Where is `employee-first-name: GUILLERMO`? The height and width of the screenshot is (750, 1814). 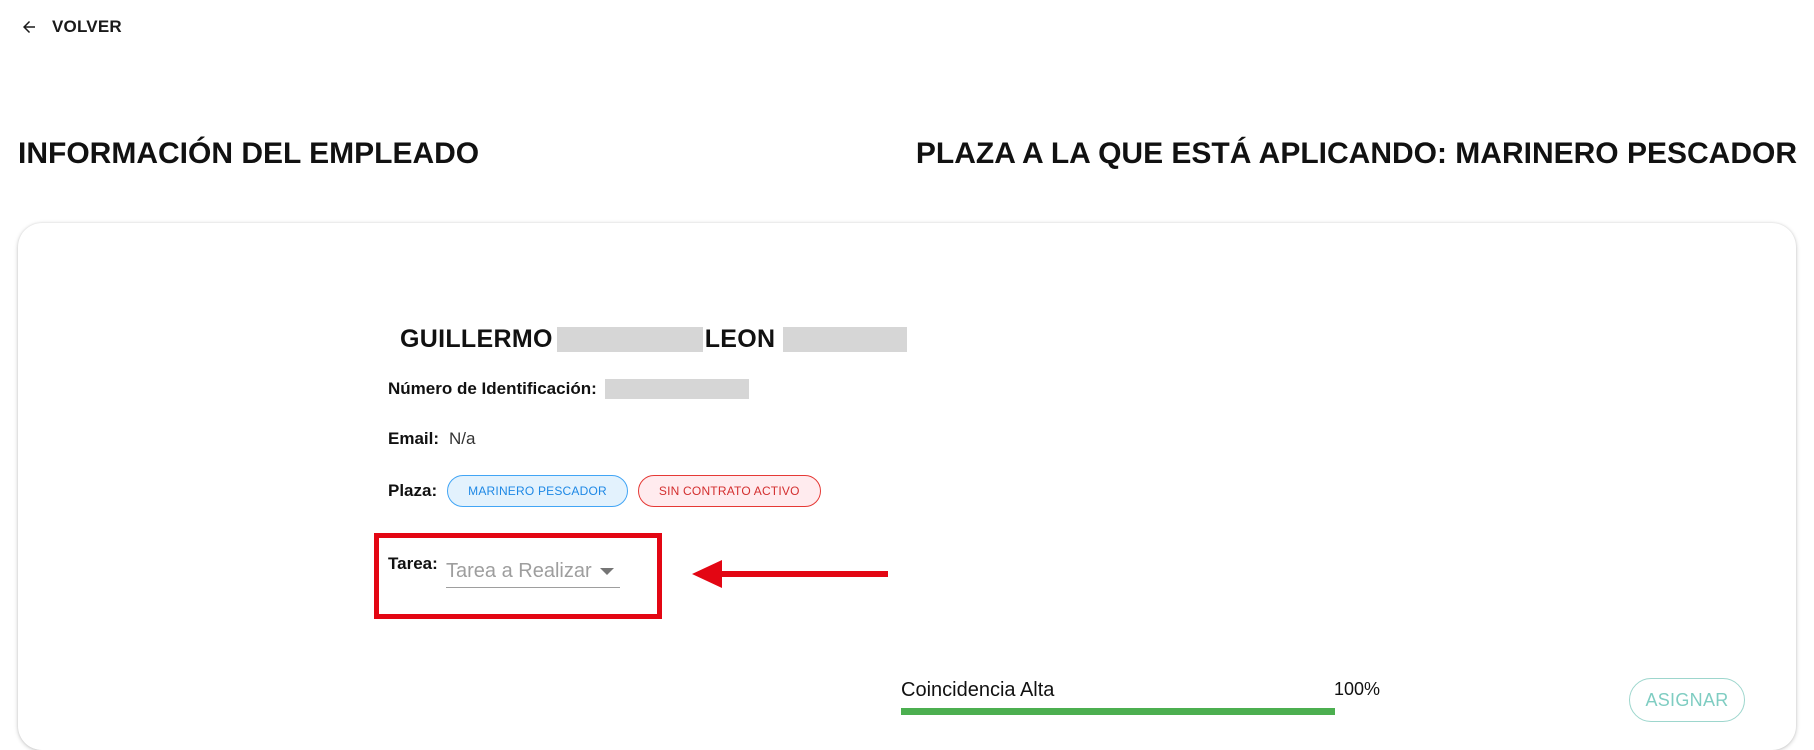 employee-first-name: GUILLERMO is located at coordinates (476, 339).